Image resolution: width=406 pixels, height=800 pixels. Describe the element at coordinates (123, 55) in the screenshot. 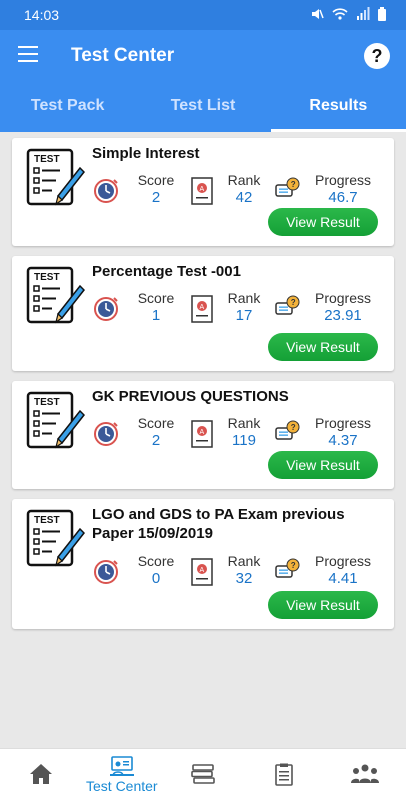

I see `page-title: Test Center` at that location.